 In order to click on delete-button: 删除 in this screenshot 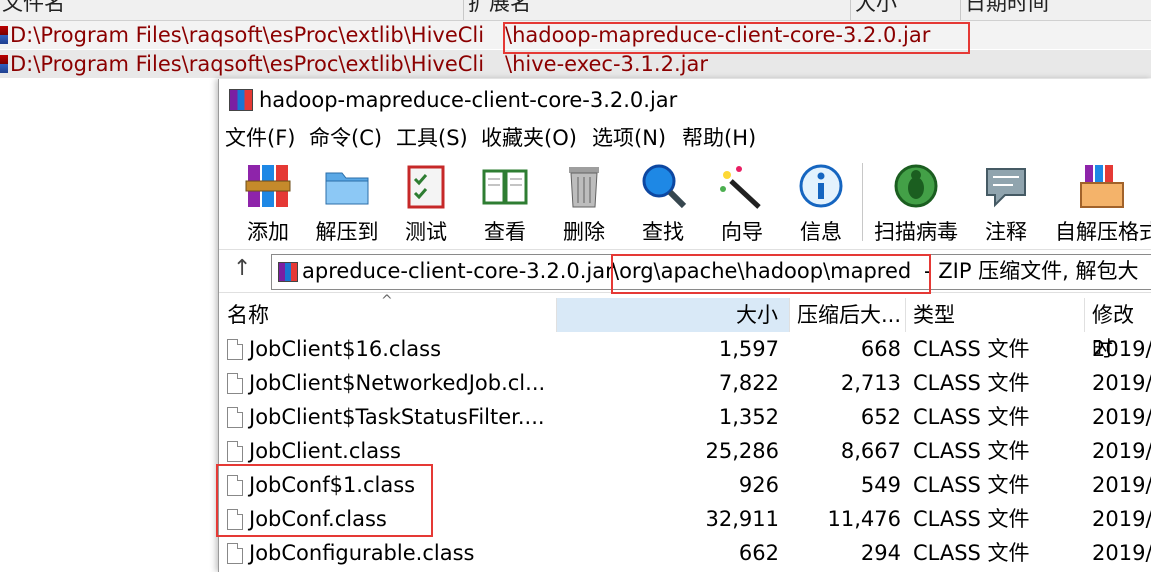, I will do `click(584, 203)`.